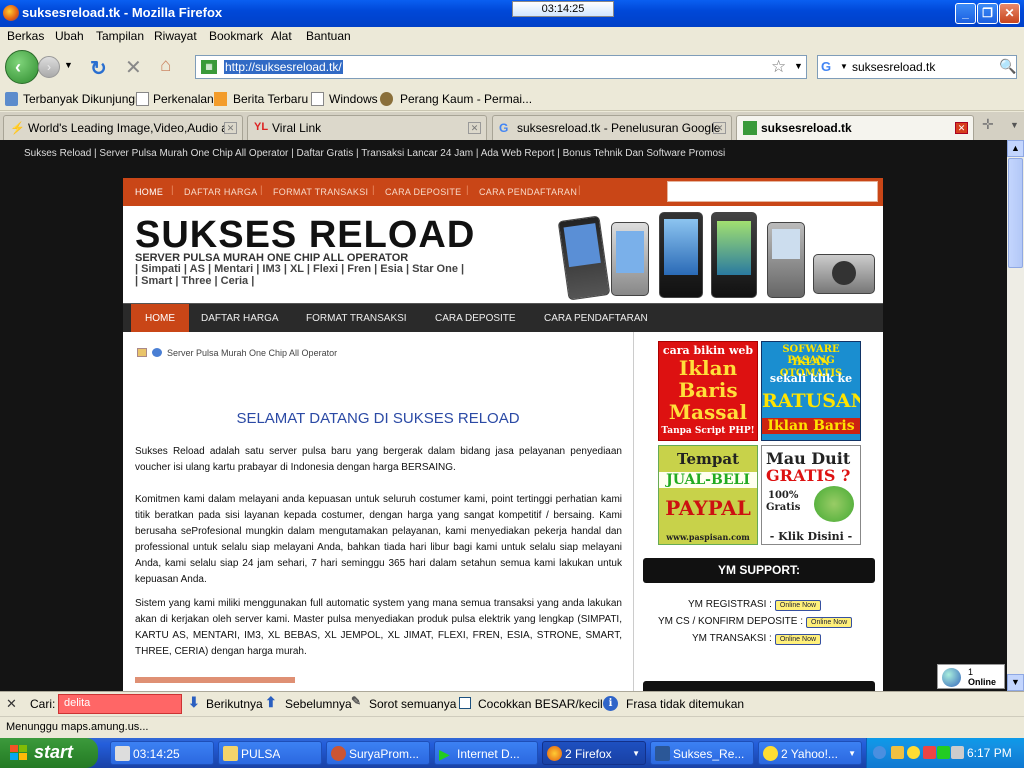 The width and height of the screenshot is (1024, 768). I want to click on tray-chevron-icon, so click(879, 752).